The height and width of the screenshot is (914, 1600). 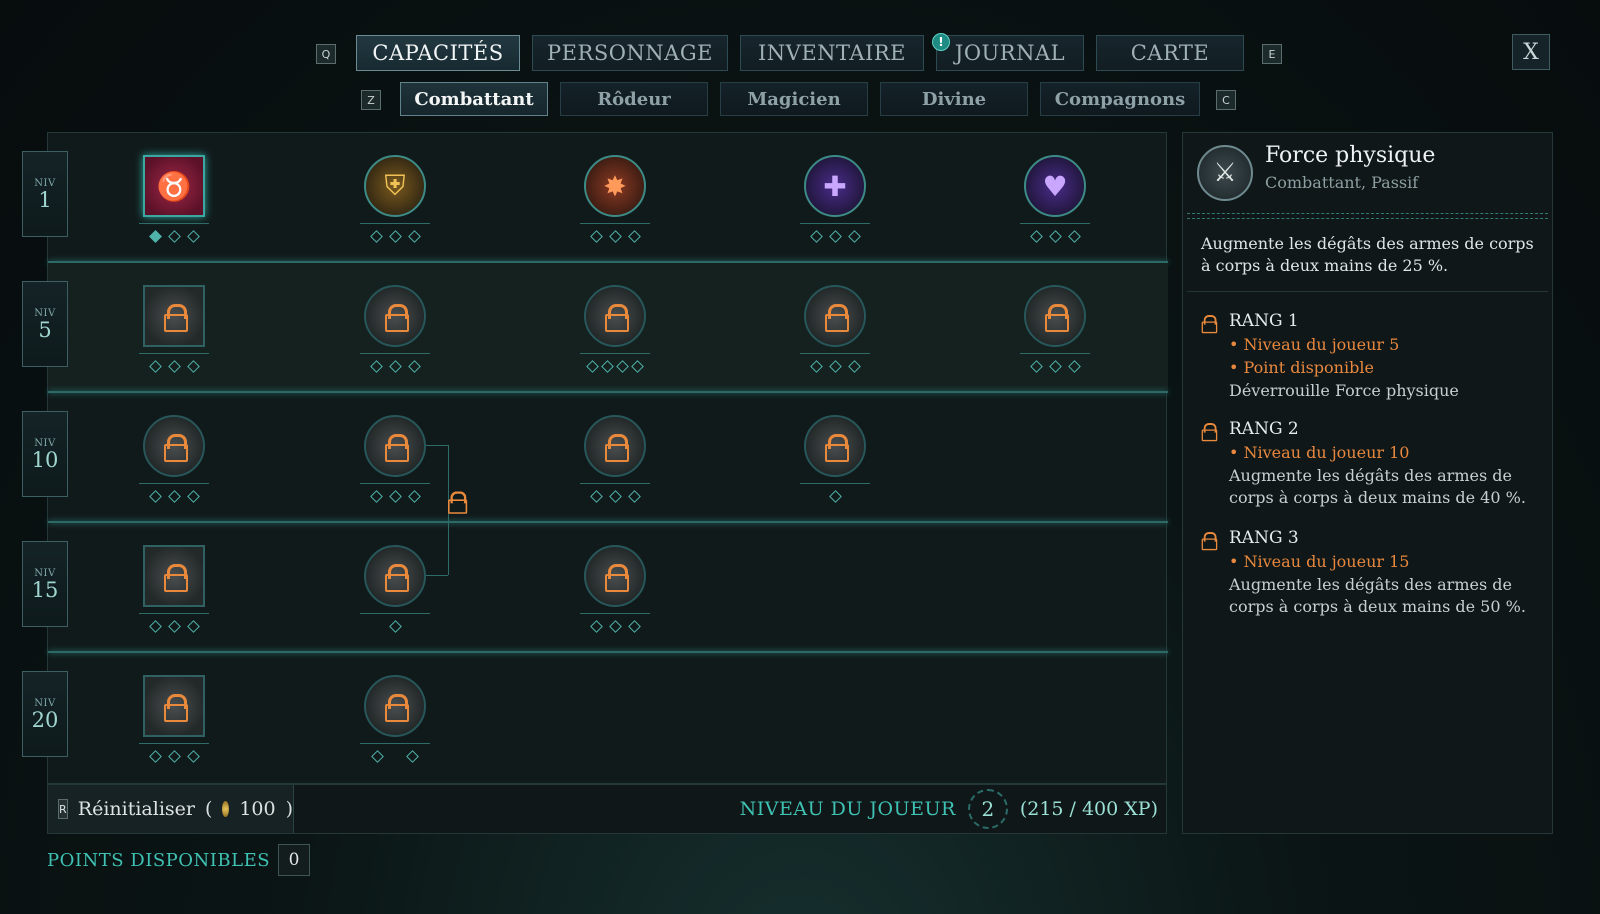 What do you see at coordinates (1342, 182) in the screenshot?
I see `detail-subtitle: Combattant, Passif` at bounding box center [1342, 182].